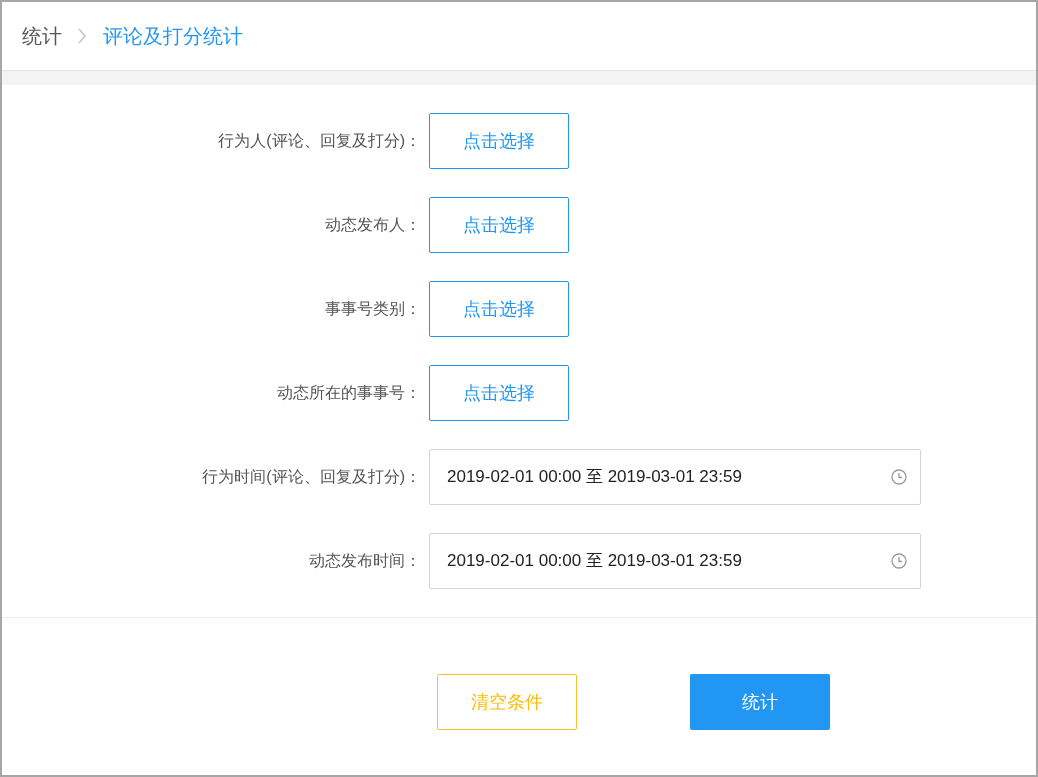 This screenshot has height=777, width=1038. I want to click on field-label: 动态所在的事事号：, so click(349, 393).